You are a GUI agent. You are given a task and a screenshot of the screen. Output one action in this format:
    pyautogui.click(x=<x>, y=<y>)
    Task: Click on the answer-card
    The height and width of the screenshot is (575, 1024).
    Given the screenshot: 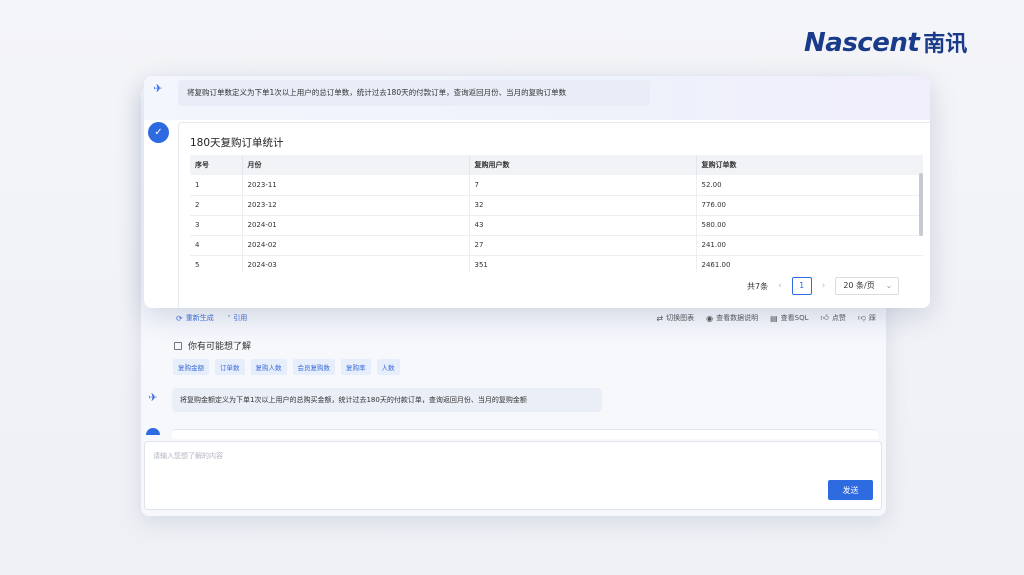 What is the action you would take?
    pyautogui.click(x=525, y=434)
    